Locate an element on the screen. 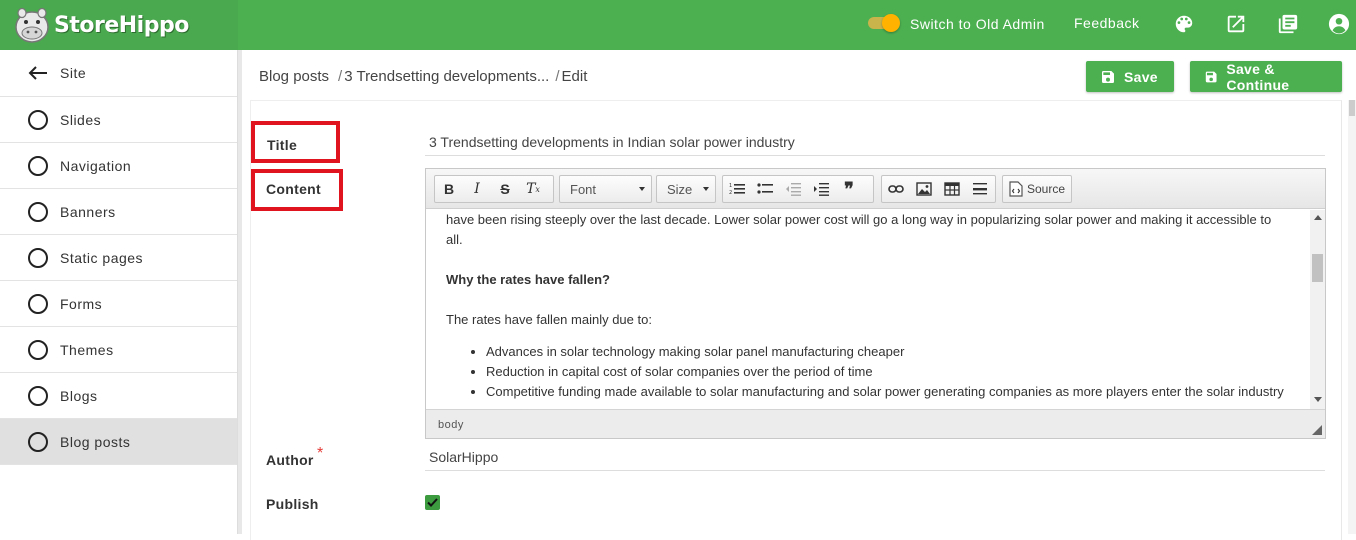 The width and height of the screenshot is (1356, 540). scroll-up-icon is located at coordinates (1318, 217).